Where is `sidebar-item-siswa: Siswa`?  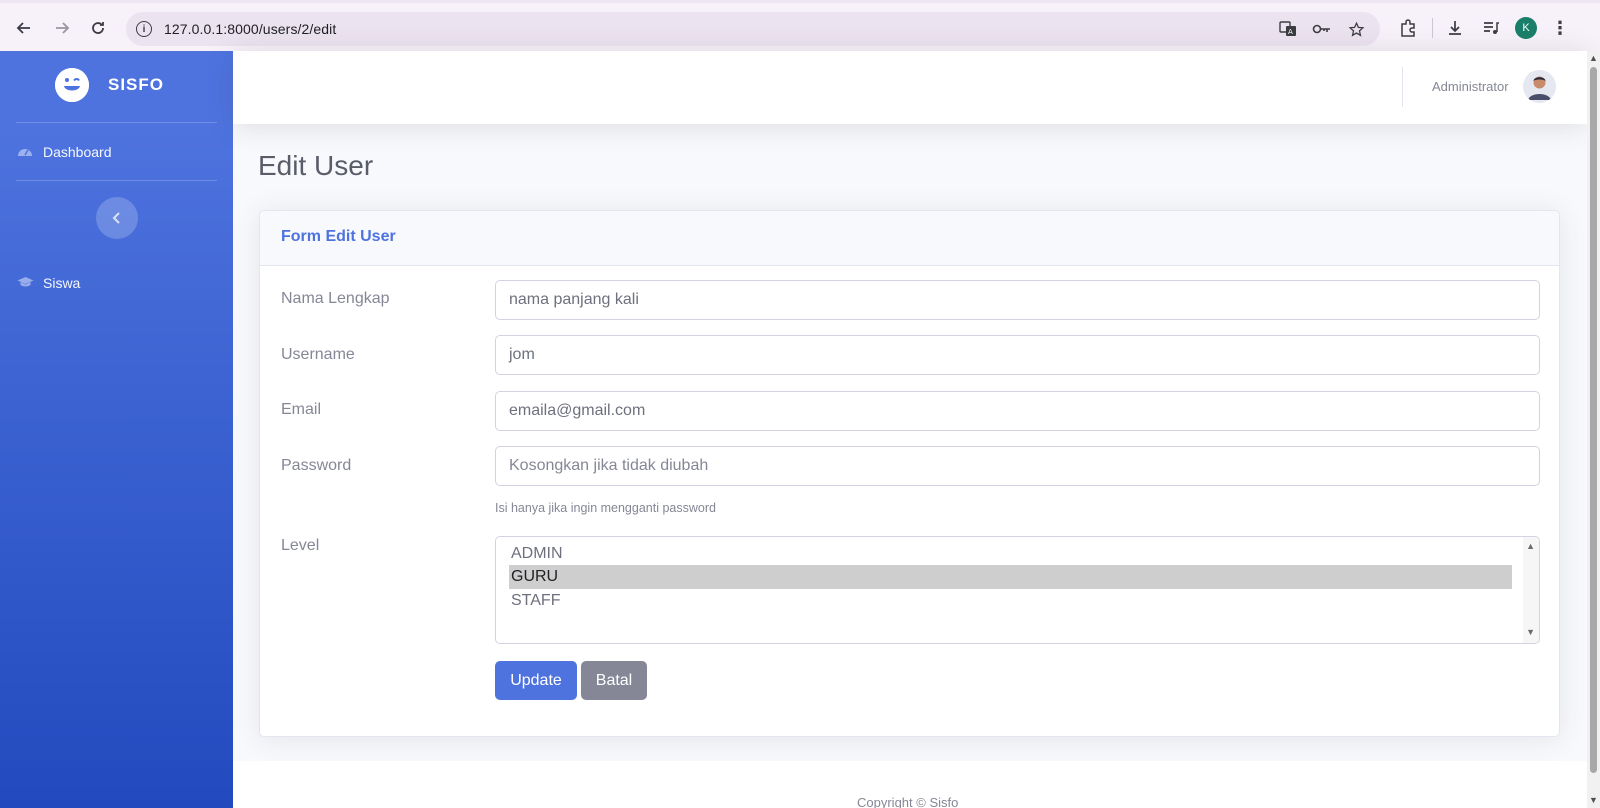 sidebar-item-siswa: Siswa is located at coordinates (48, 283).